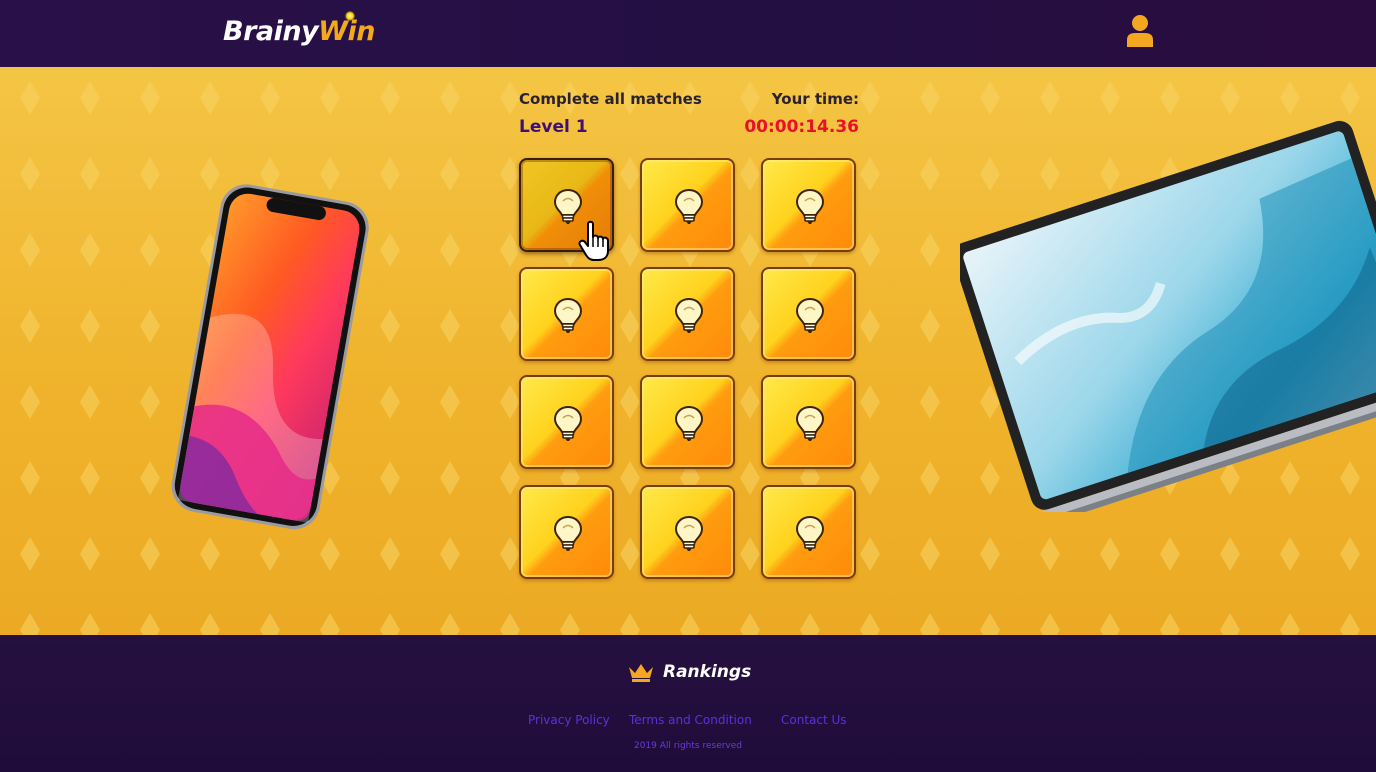 The image size is (1376, 772). What do you see at coordinates (553, 127) in the screenshot?
I see `level-indicator: Level 1` at bounding box center [553, 127].